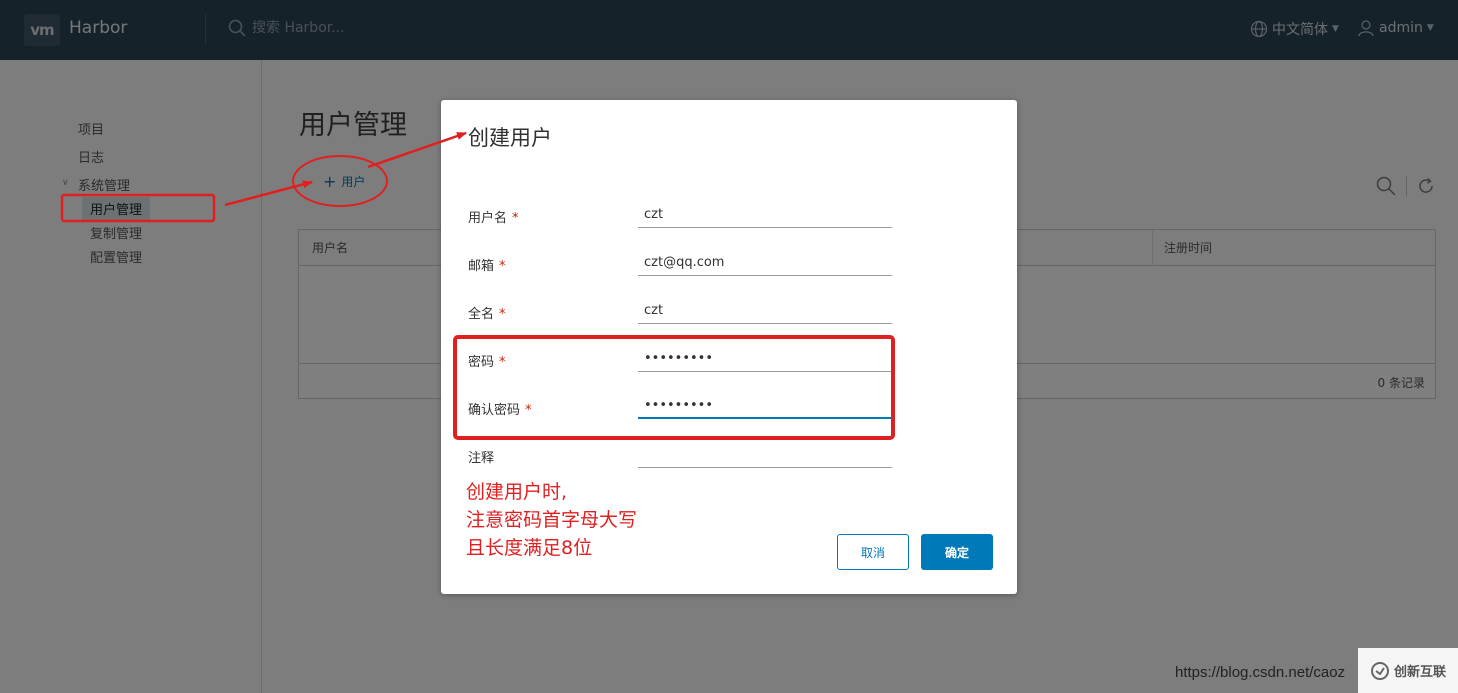 The width and height of the screenshot is (1458, 693). Describe the element at coordinates (765, 455) in the screenshot. I see `comment-field` at that location.